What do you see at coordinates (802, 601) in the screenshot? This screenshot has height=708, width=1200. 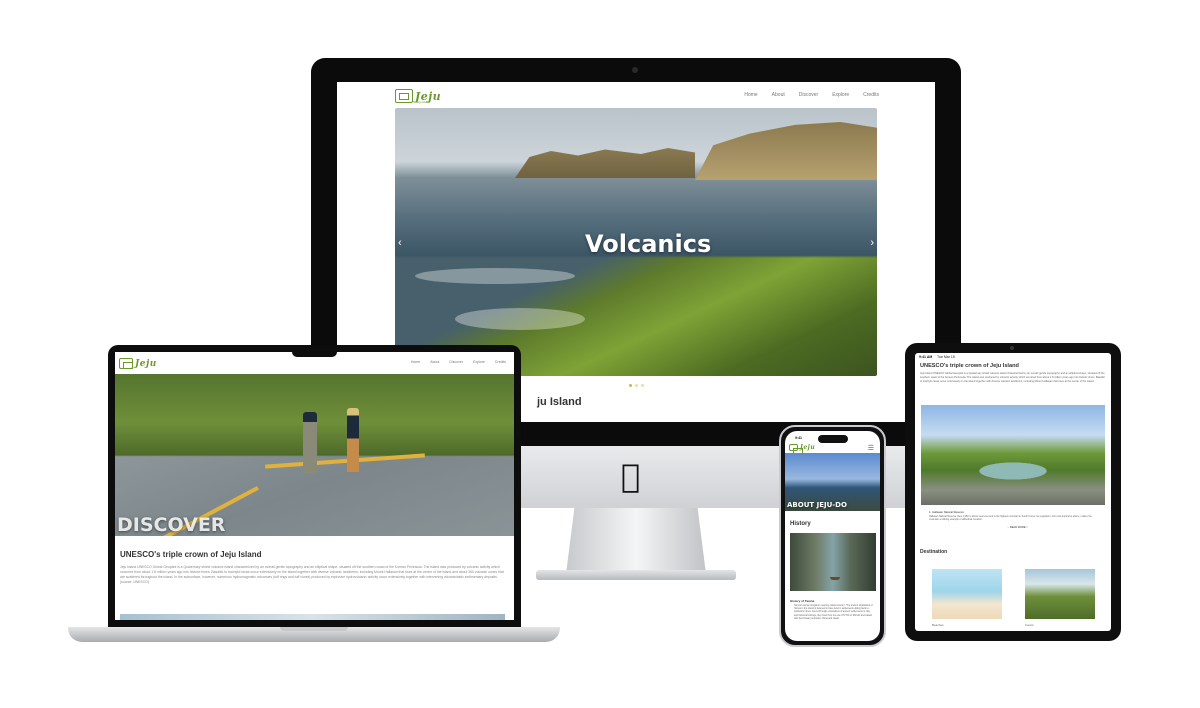 I see `sub-heading: History of Tamna` at bounding box center [802, 601].